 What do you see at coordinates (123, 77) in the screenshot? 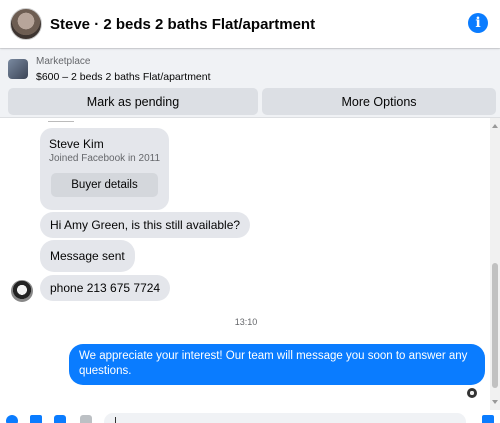
I see `listing-title: $600 – 2 beds 2 baths Flat/apartment` at bounding box center [123, 77].